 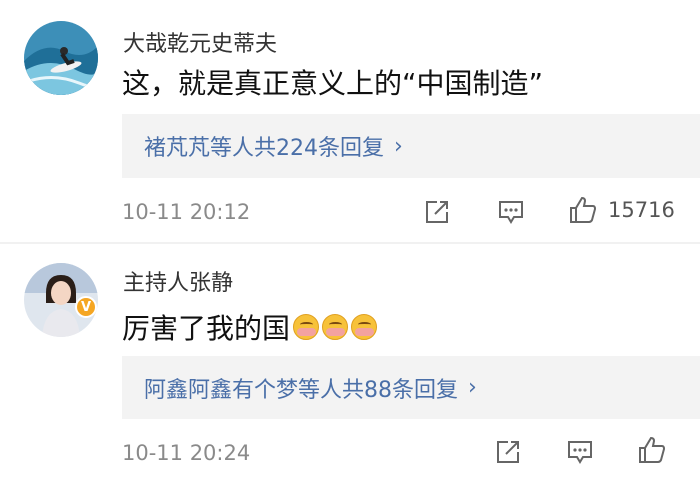 I want to click on reply-count: 共224条回复, so click(x=319, y=148).